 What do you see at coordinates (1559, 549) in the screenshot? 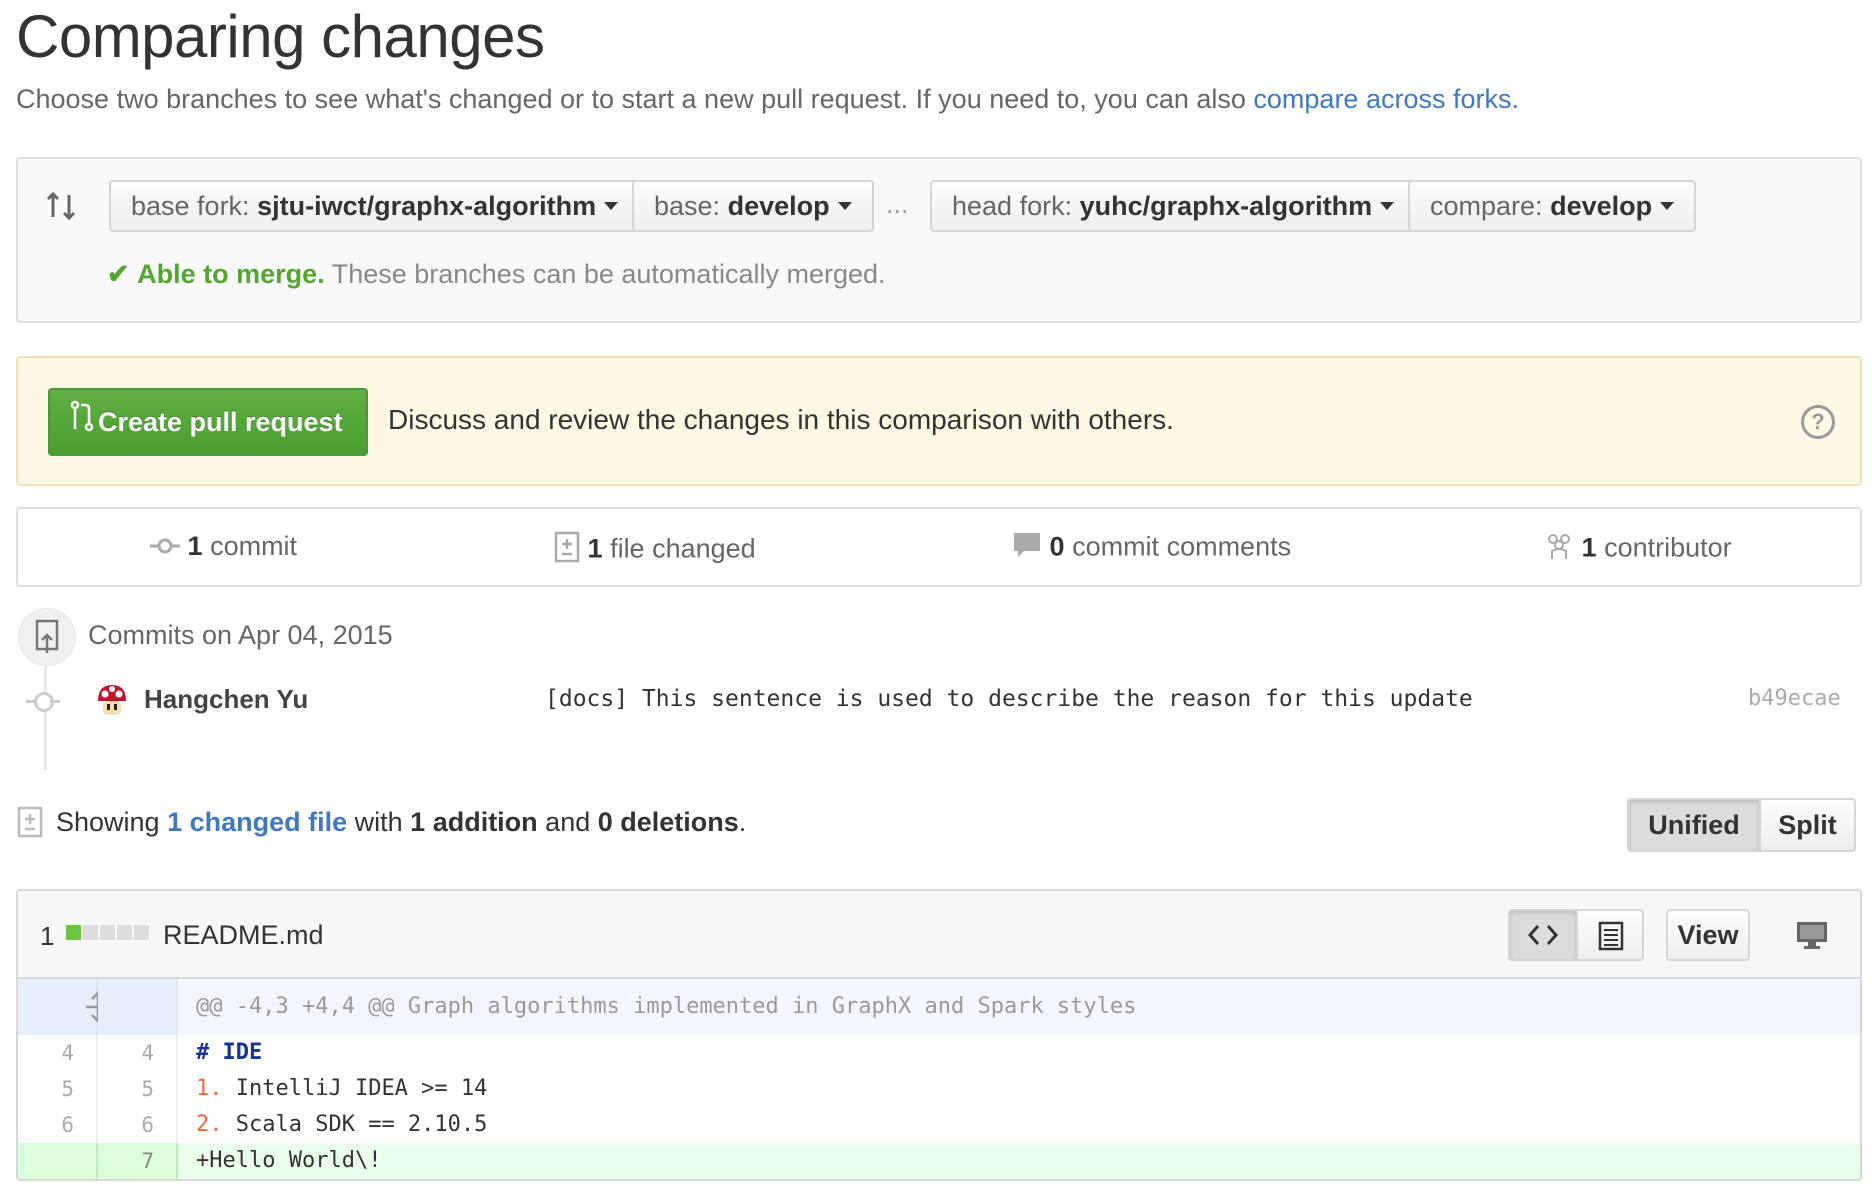
I see `organization-icon` at bounding box center [1559, 549].